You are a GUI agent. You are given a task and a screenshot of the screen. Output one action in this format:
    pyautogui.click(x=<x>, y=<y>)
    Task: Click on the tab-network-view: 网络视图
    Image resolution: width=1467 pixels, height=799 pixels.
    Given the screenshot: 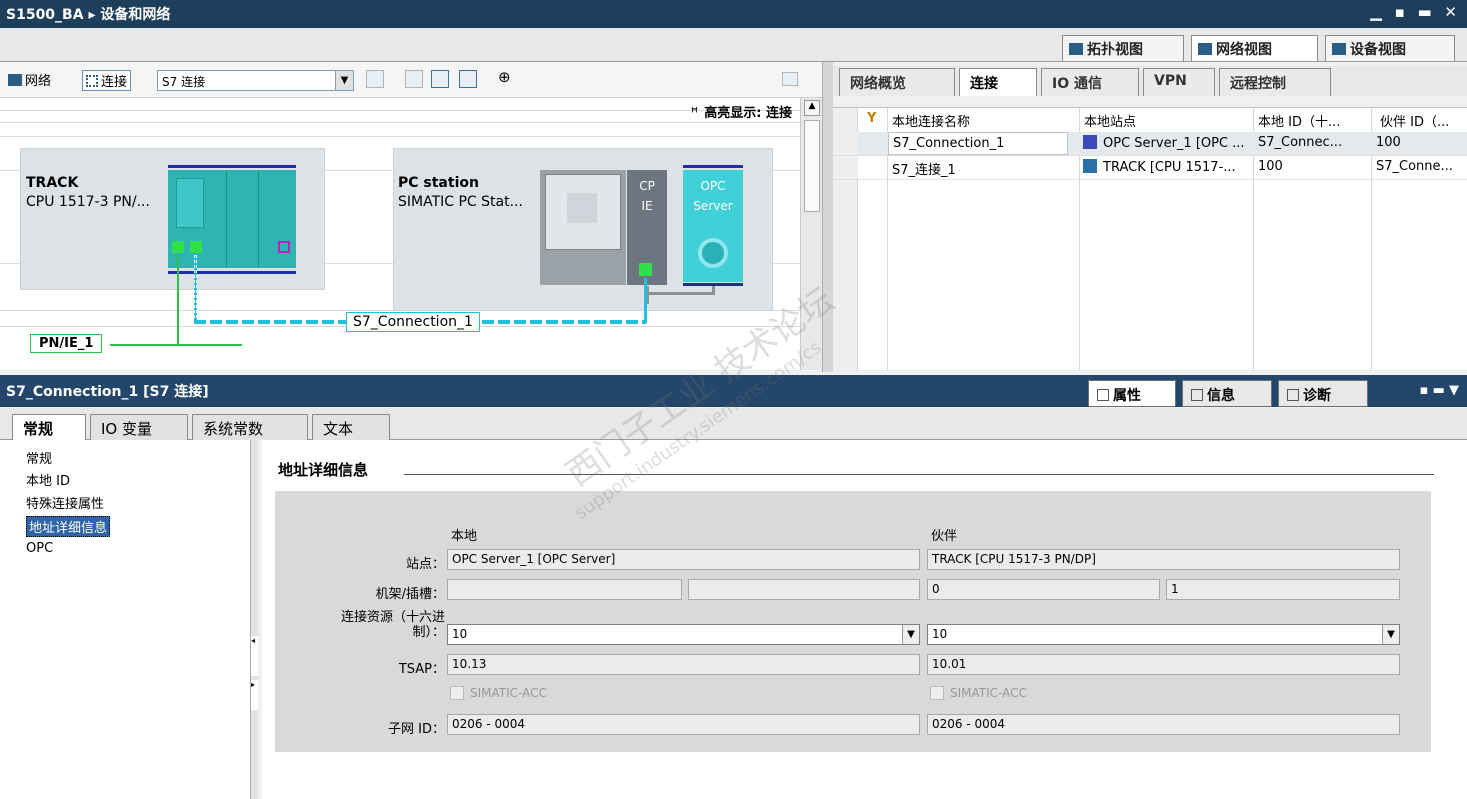 What is the action you would take?
    pyautogui.click(x=1254, y=48)
    